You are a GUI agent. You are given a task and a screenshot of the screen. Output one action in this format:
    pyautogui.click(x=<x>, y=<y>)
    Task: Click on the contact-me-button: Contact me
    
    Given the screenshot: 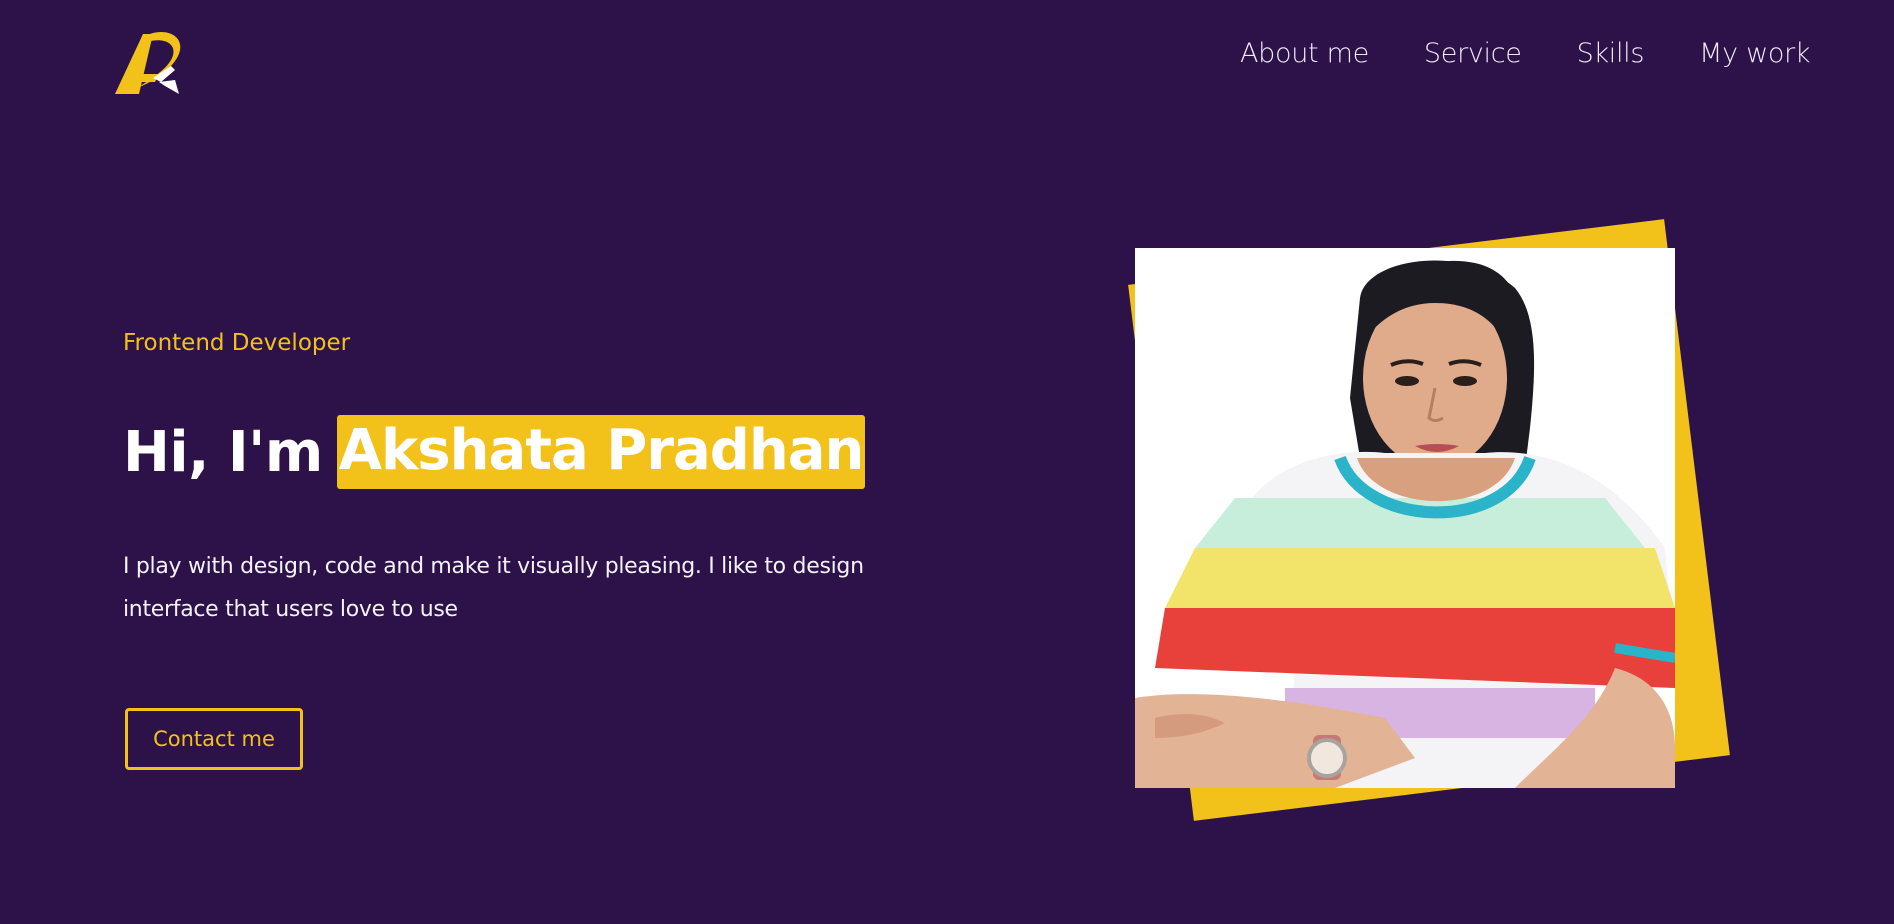 What is the action you would take?
    pyautogui.click(x=214, y=739)
    